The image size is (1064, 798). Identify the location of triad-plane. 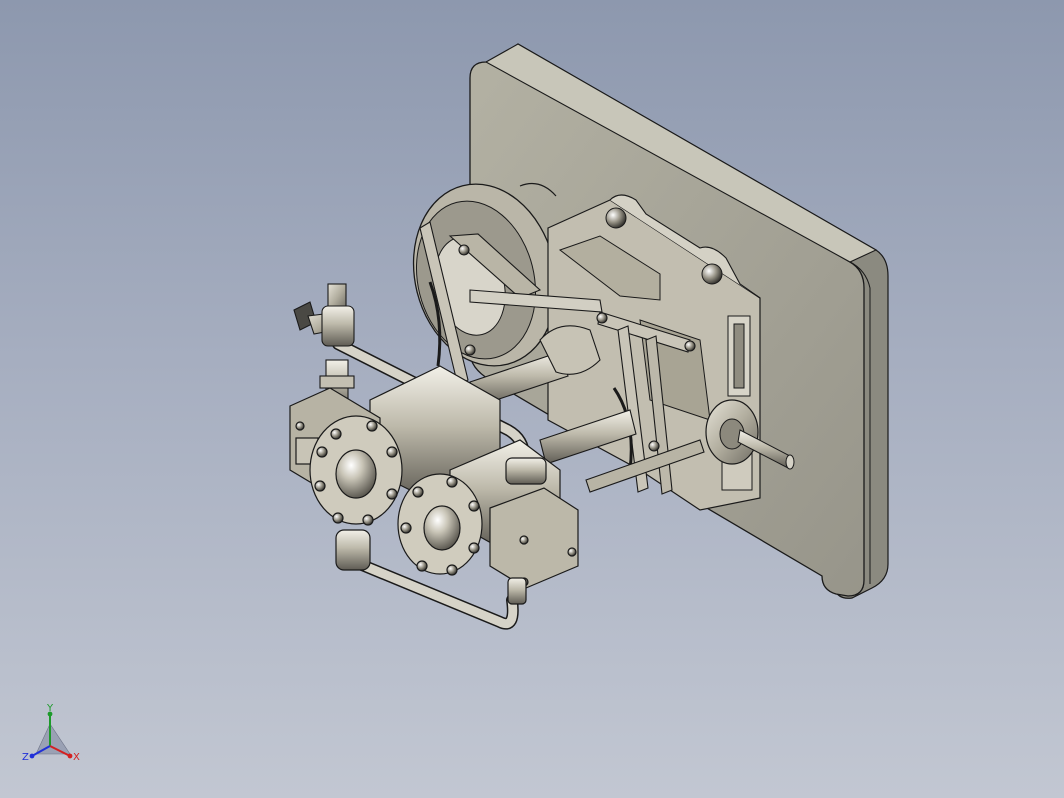
(53, 739).